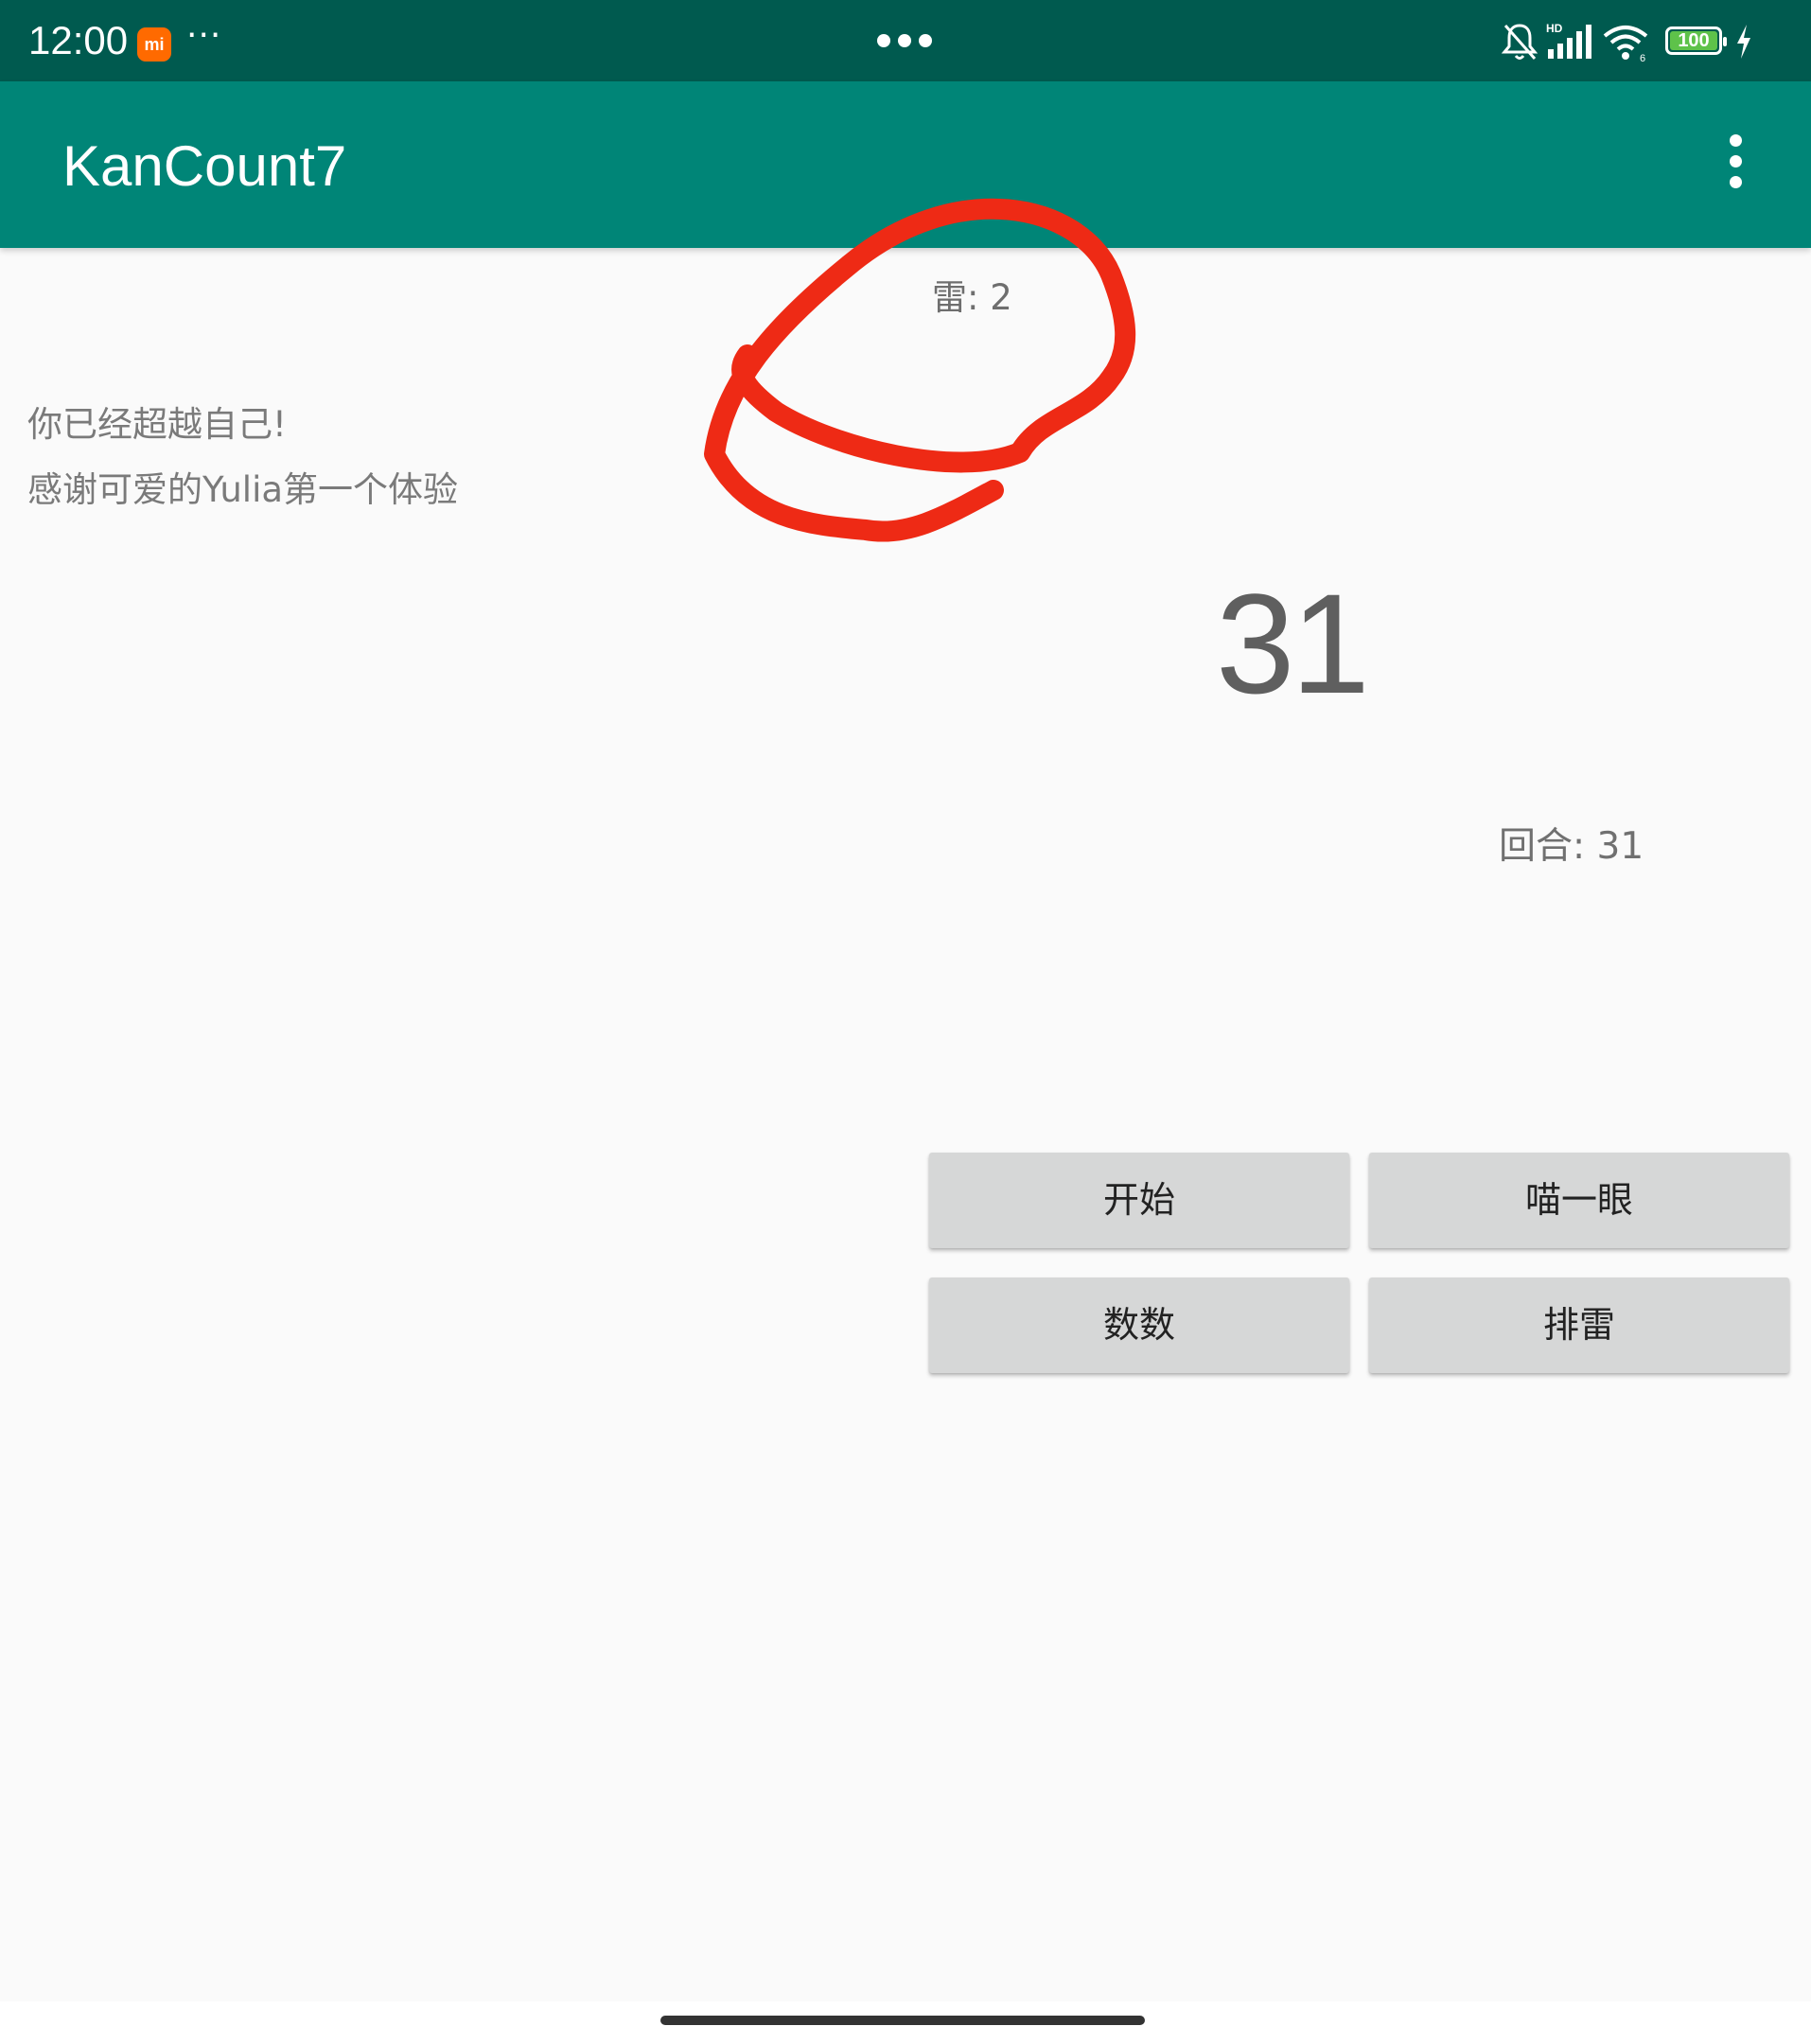 Image resolution: width=1811 pixels, height=2044 pixels. I want to click on multitask-dots-icon, so click(905, 39).